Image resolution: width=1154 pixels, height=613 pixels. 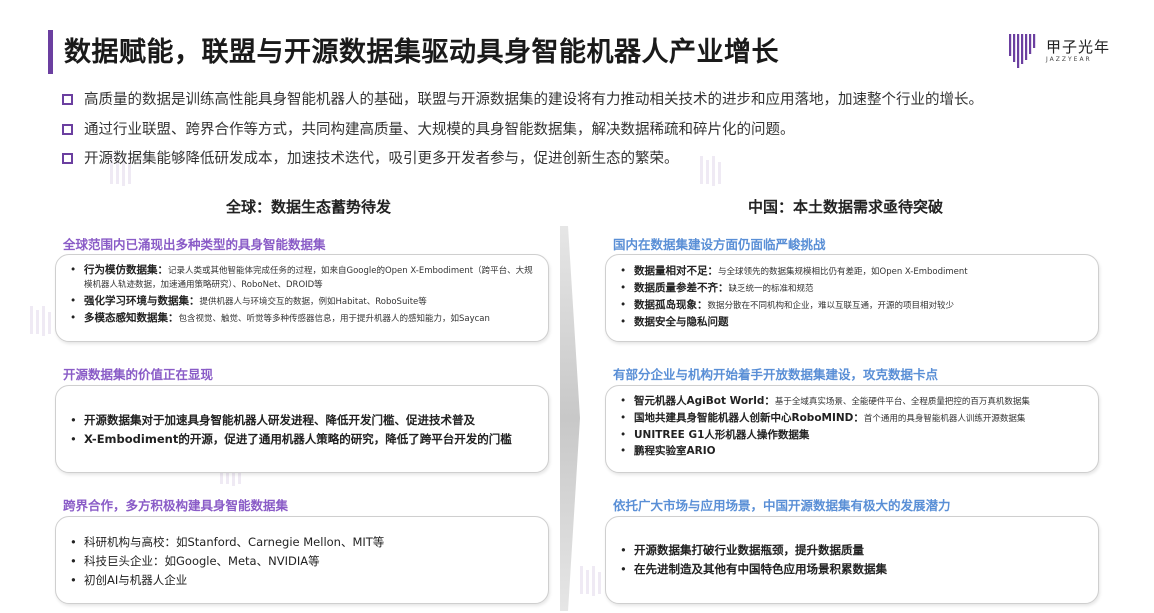 What do you see at coordinates (776, 374) in the screenshot?
I see `section-heading: 有部分企业与机构开始着手开放数据集建设，攻克数据卡点` at bounding box center [776, 374].